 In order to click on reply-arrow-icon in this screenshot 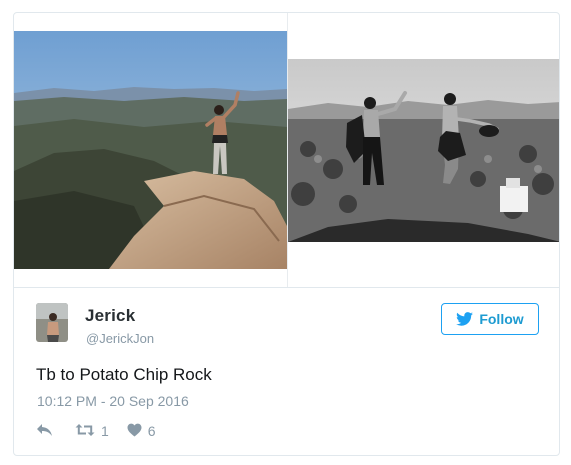, I will do `click(44, 431)`.